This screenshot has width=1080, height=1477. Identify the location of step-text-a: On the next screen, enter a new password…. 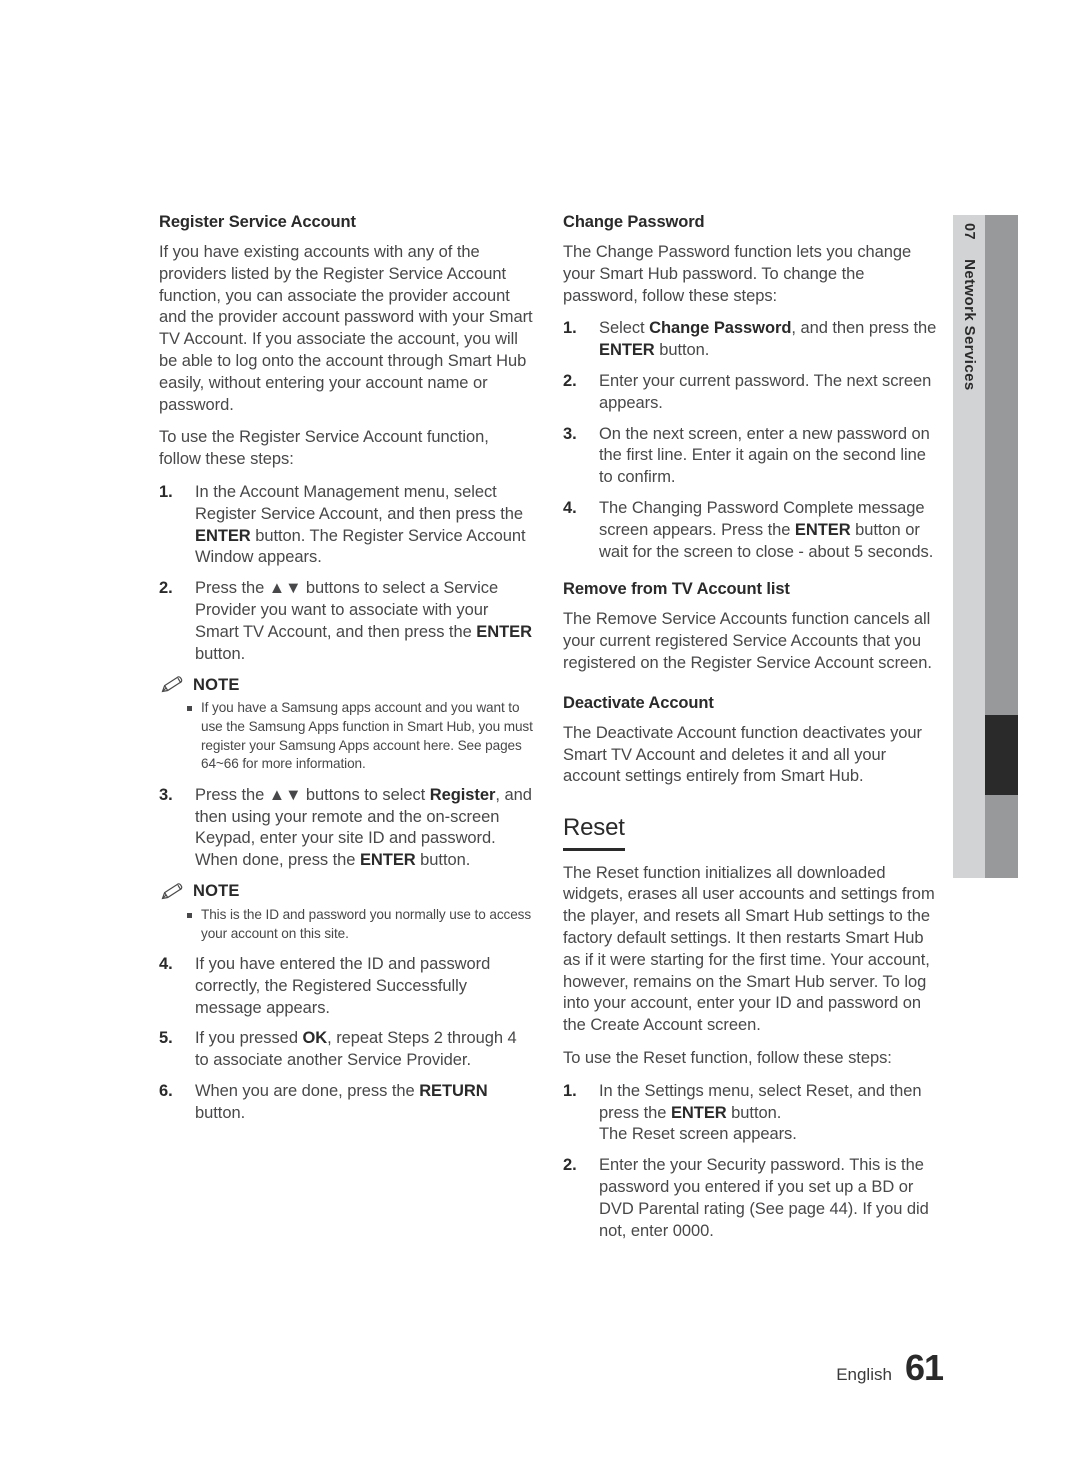
(764, 455).